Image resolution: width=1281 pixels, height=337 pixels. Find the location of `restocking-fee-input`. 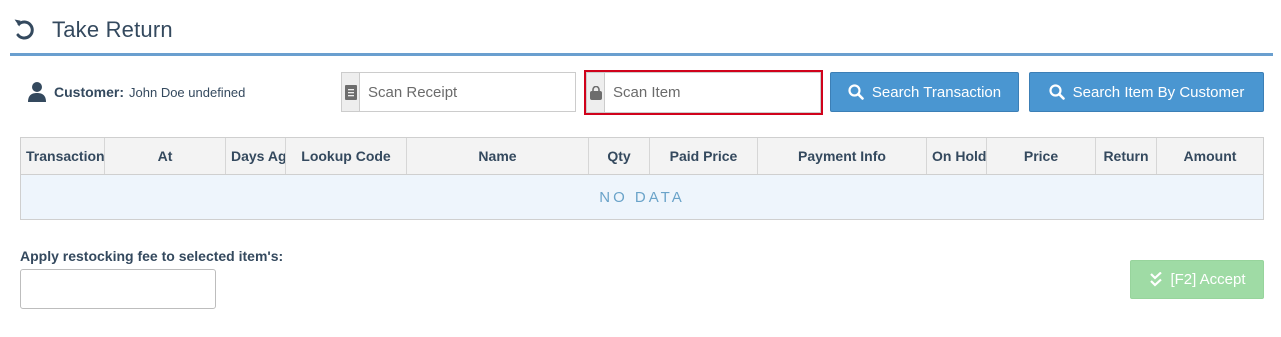

restocking-fee-input is located at coordinates (118, 289).